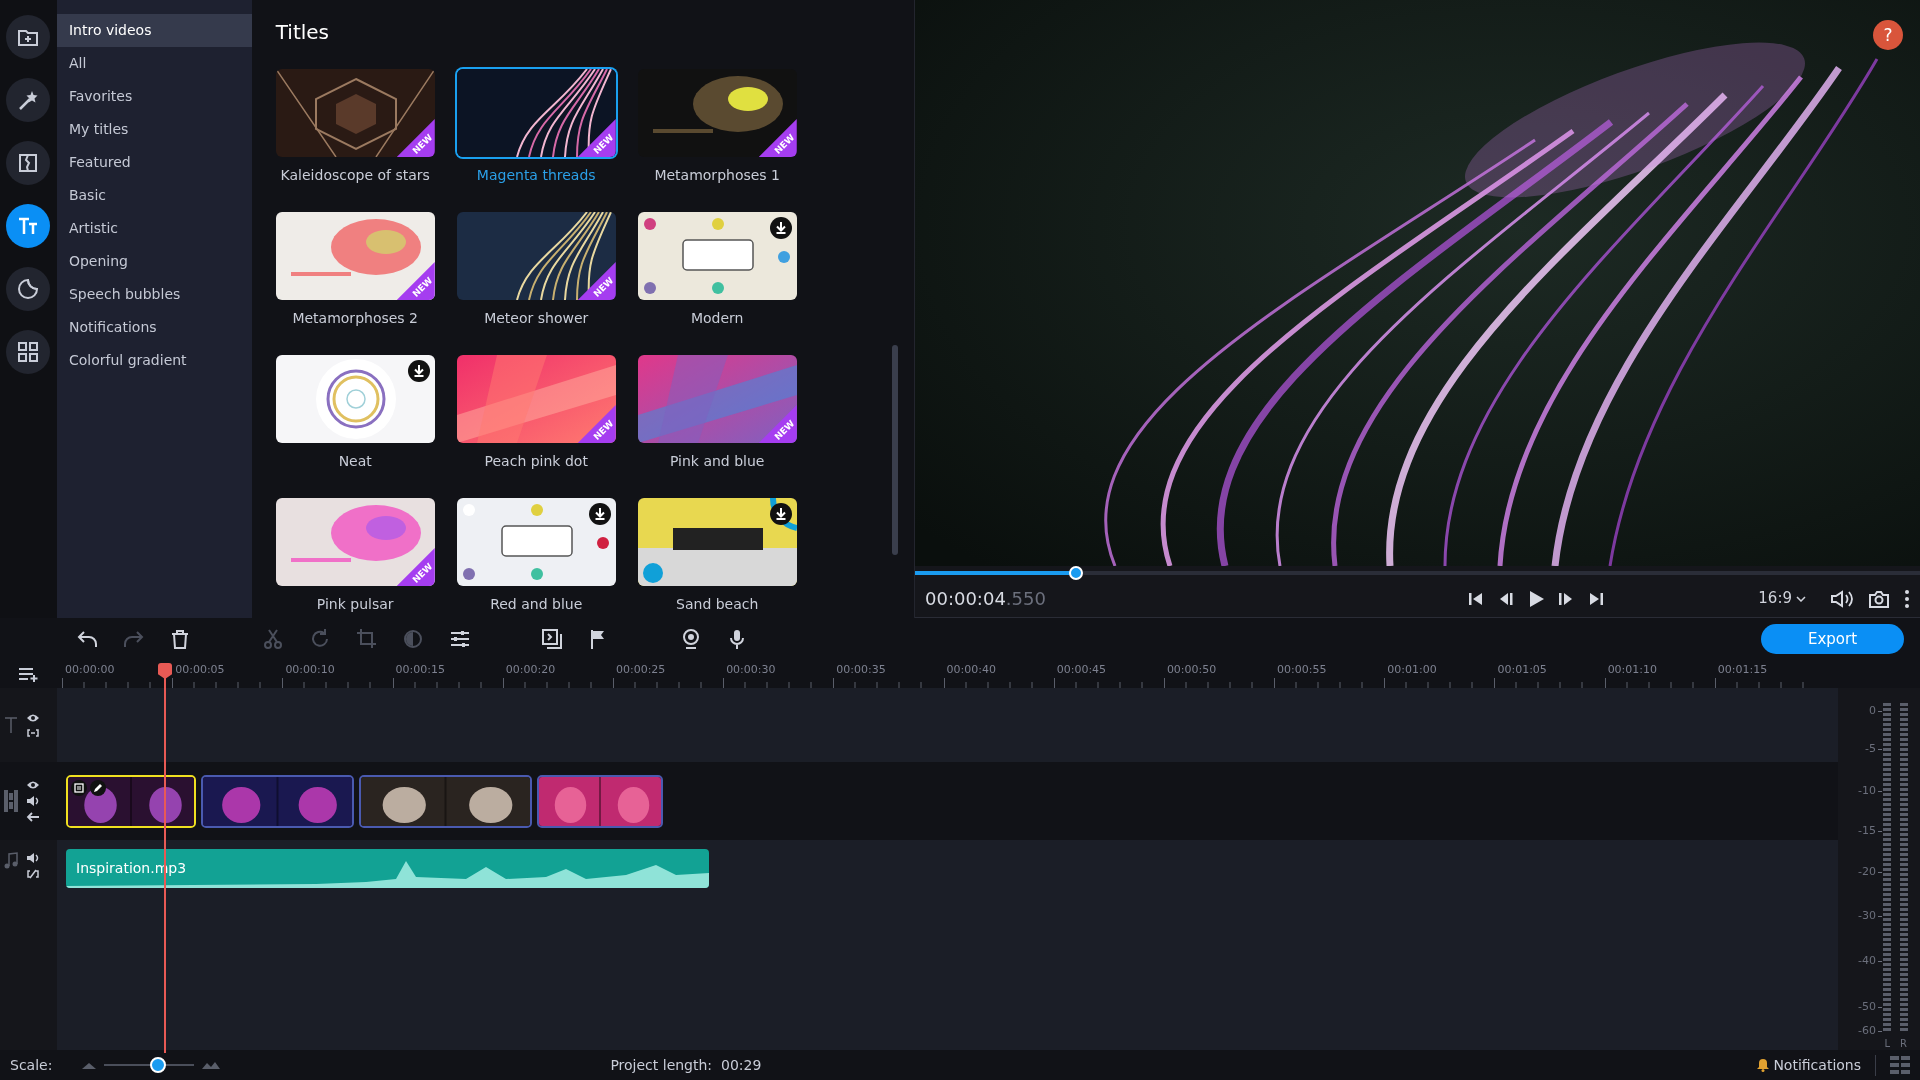  Describe the element at coordinates (640, 670) in the screenshot. I see `ruler-label: 00:00:25` at that location.